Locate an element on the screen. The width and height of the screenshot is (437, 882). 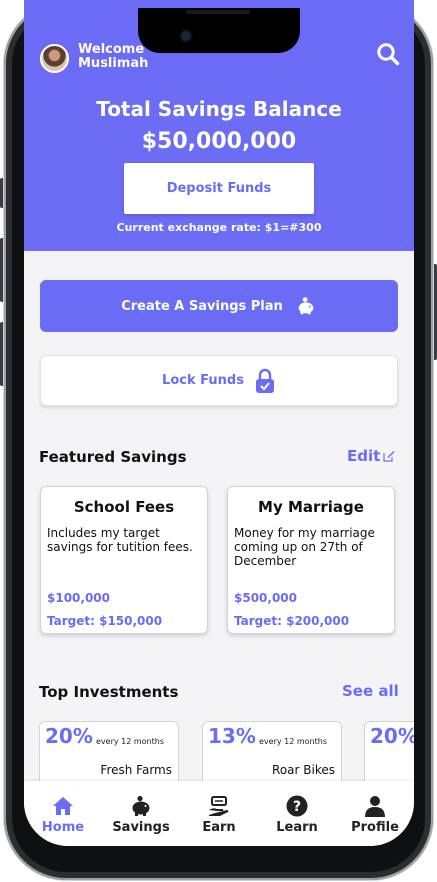
create-savings-plan-label: Create A Savings Plan is located at coordinates (202, 306).